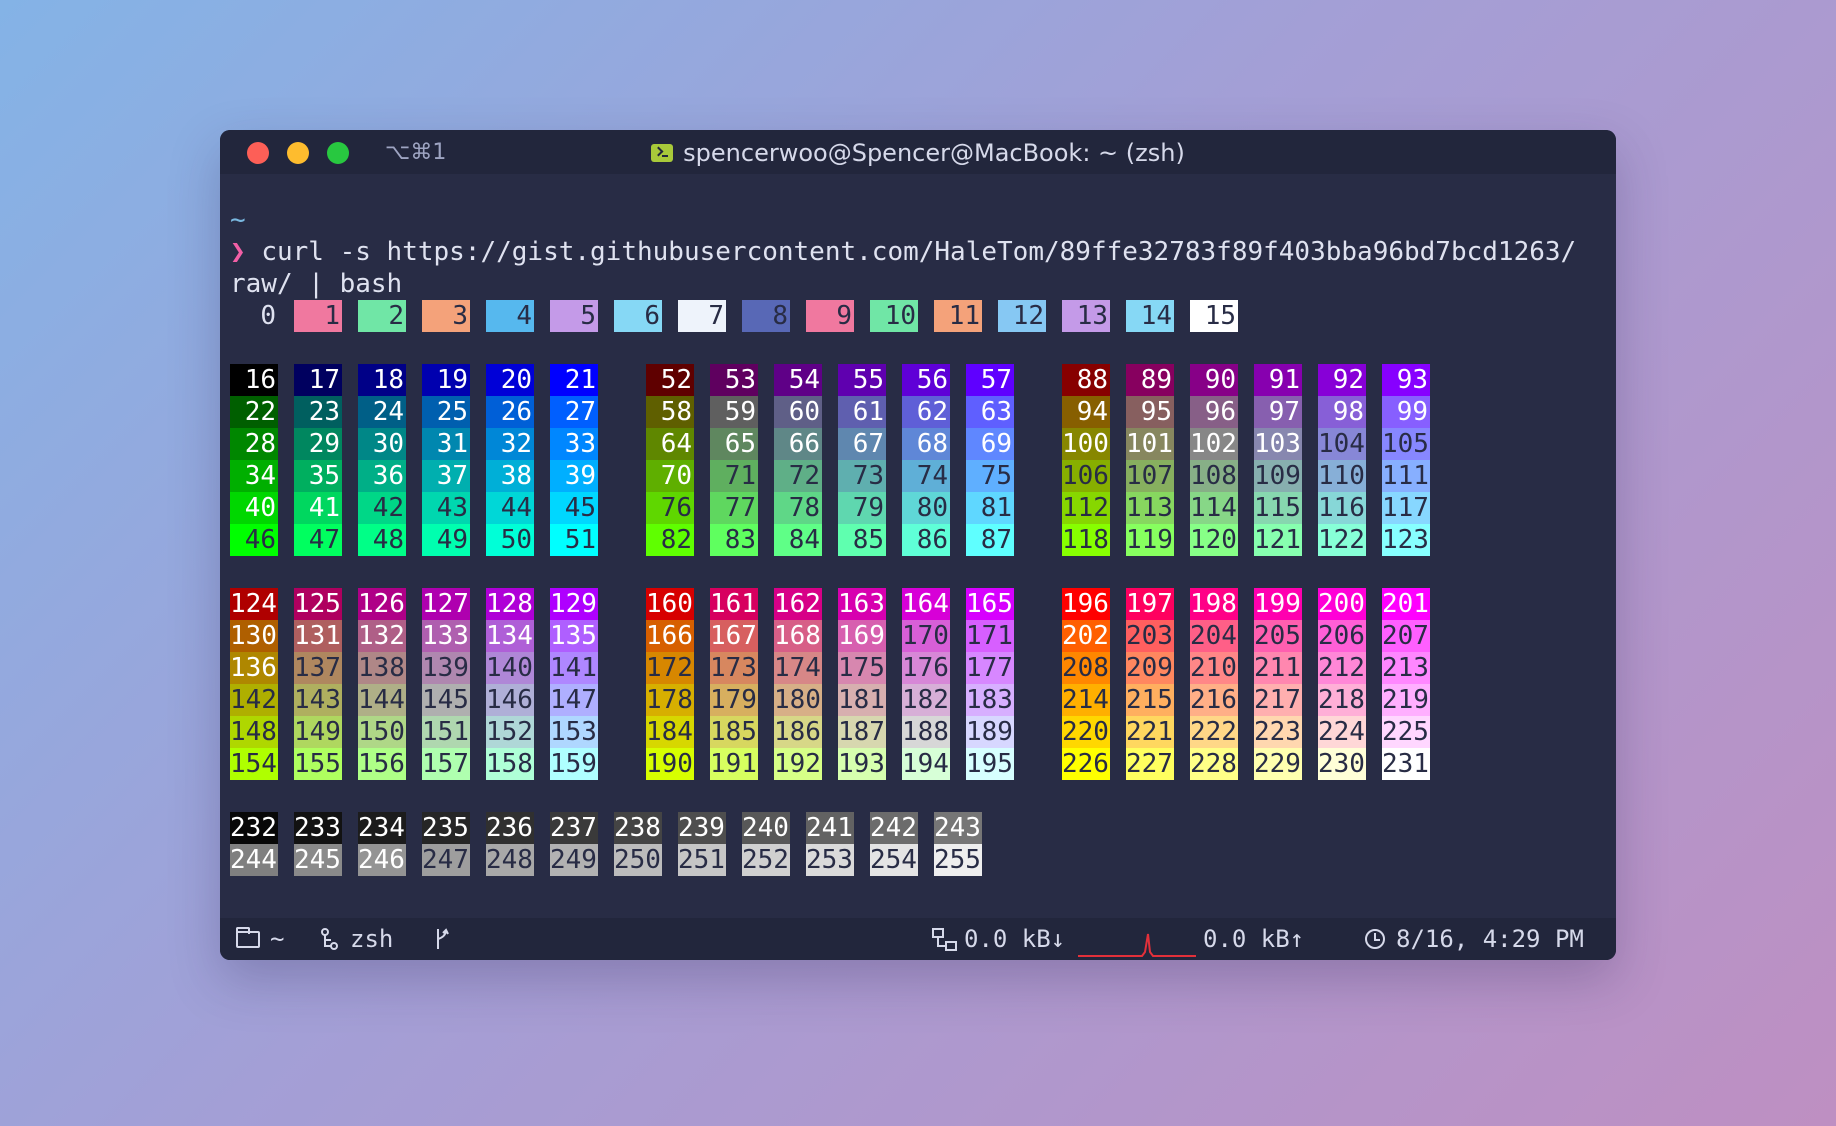 Image resolution: width=1836 pixels, height=1126 pixels. What do you see at coordinates (862, 764) in the screenshot?
I see `cube-color-cell: 193` at bounding box center [862, 764].